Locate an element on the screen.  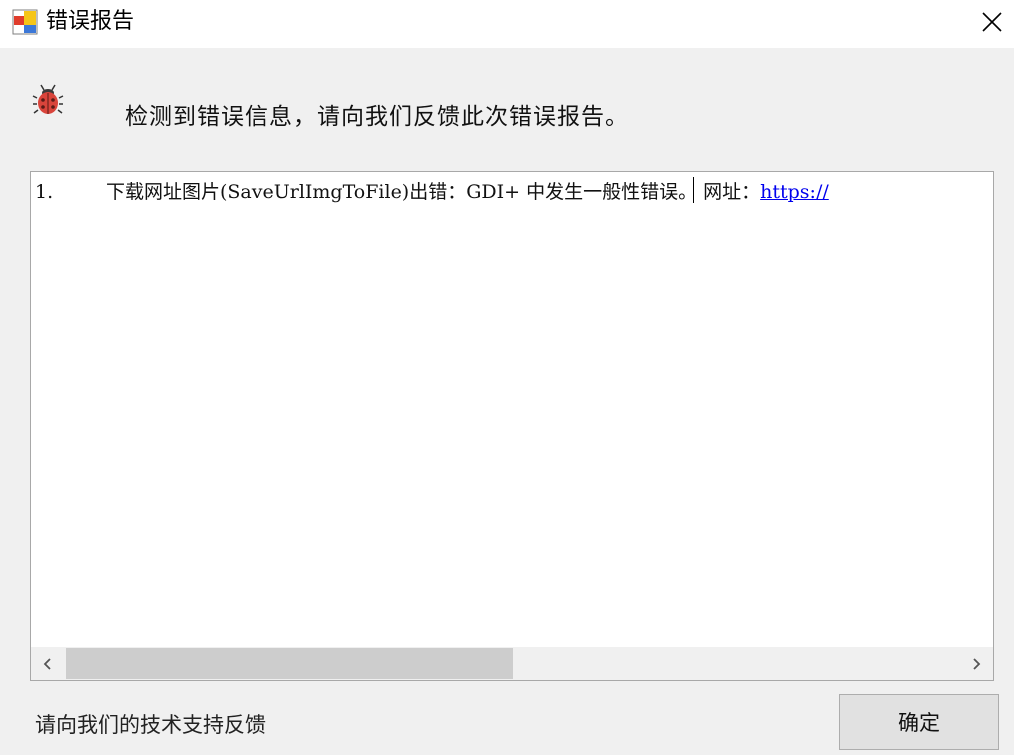
app-window-icon is located at coordinates (25, 22).